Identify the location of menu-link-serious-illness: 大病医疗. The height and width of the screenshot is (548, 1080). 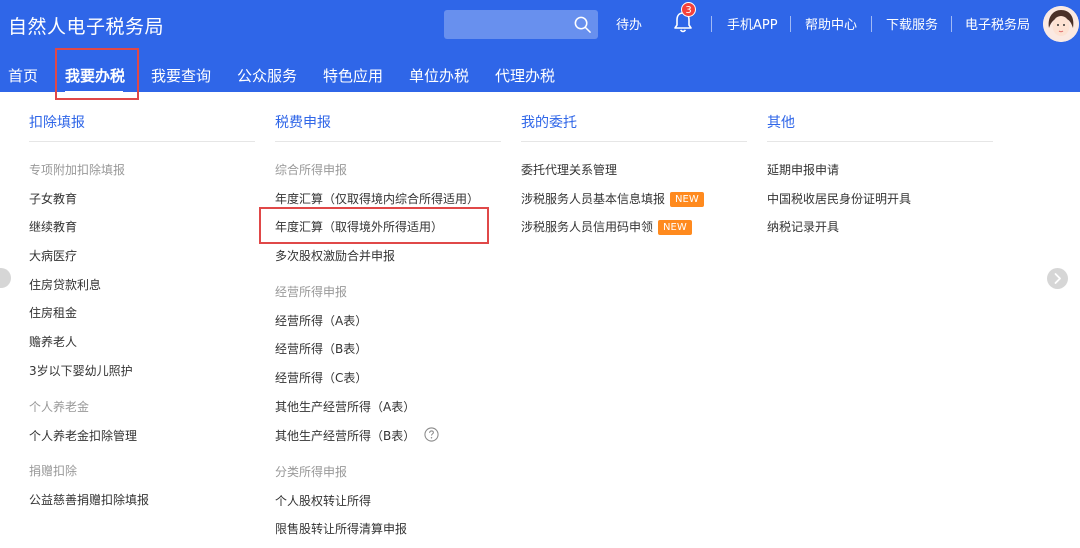
(53, 255).